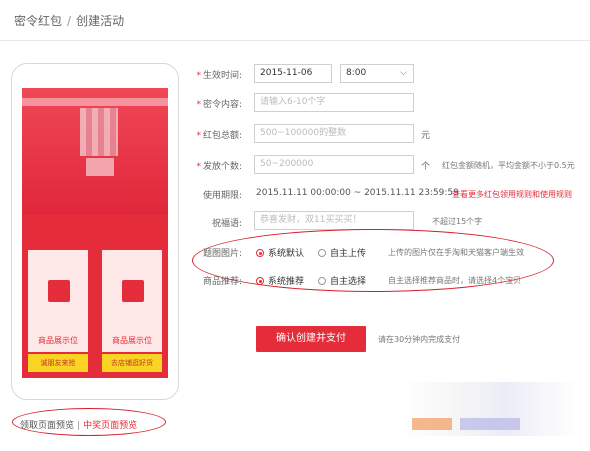 This screenshot has width=590, height=451. I want to click on confirm-pay-button: 确认创建并支付, so click(311, 339).